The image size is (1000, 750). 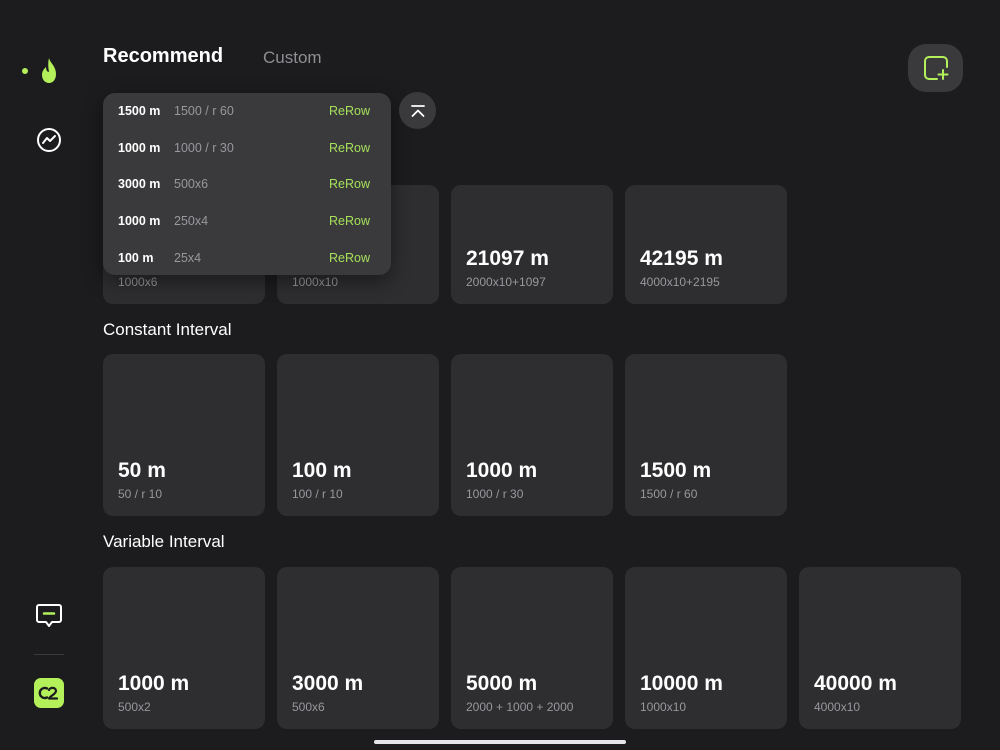 I want to click on card-subtitle: 500x6, so click(x=308, y=707).